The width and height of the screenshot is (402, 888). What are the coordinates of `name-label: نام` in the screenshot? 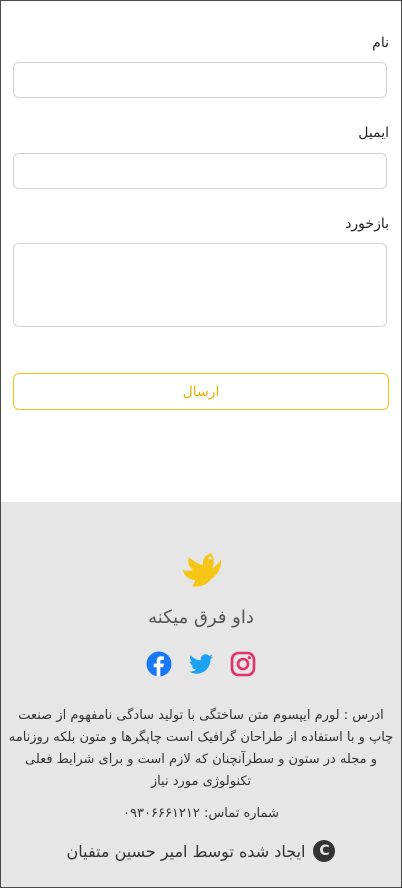 It's located at (380, 43).